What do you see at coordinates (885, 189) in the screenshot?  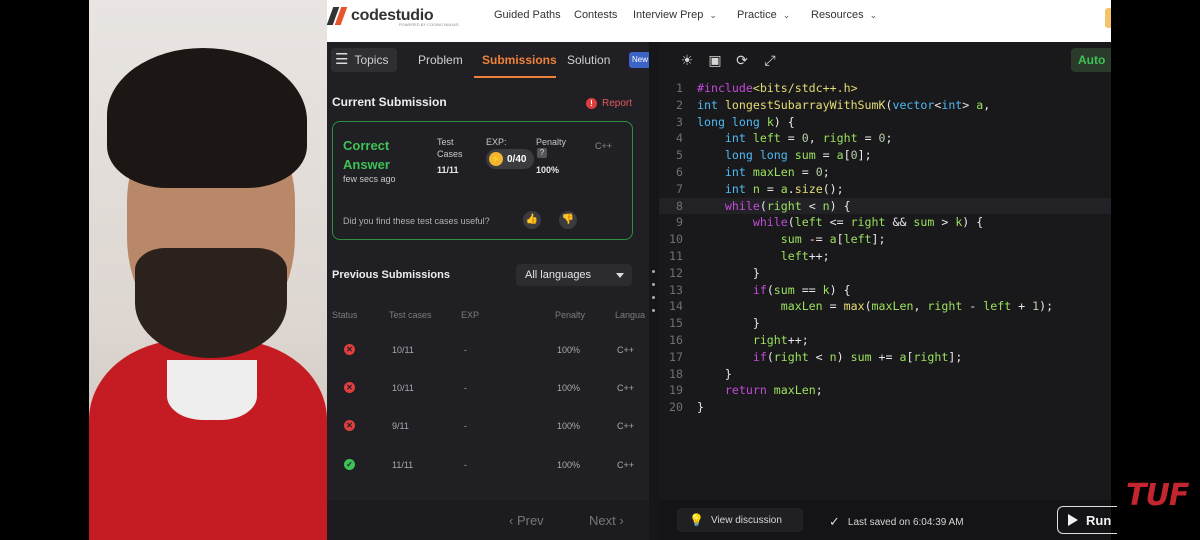 I see `code-line: 7 int n = a.size();` at bounding box center [885, 189].